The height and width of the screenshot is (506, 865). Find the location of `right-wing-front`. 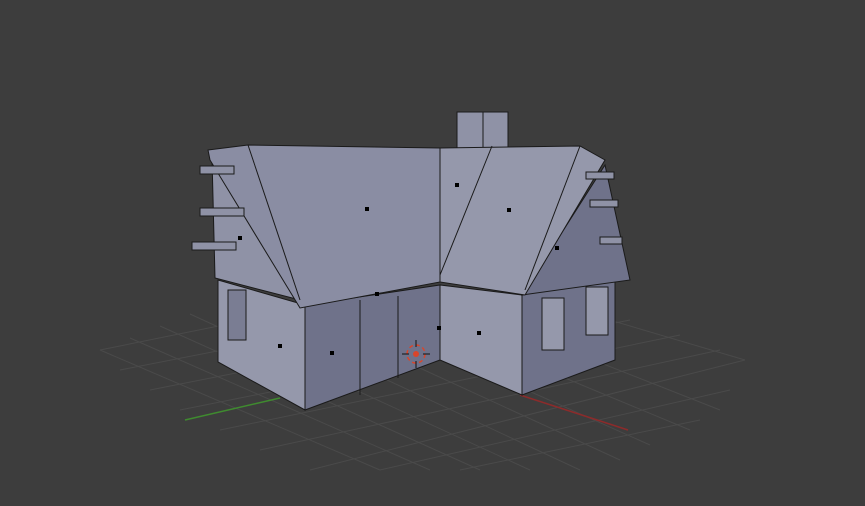

right-wing-front is located at coordinates (481, 340).